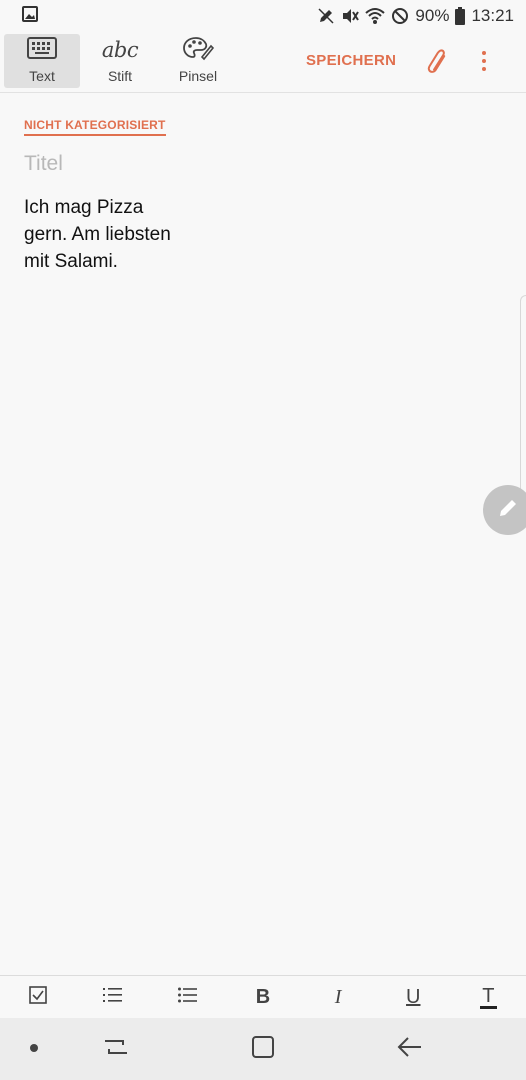 The height and width of the screenshot is (1080, 526). Describe the element at coordinates (400, 16) in the screenshot. I see `do-not-disturb-icon` at that location.